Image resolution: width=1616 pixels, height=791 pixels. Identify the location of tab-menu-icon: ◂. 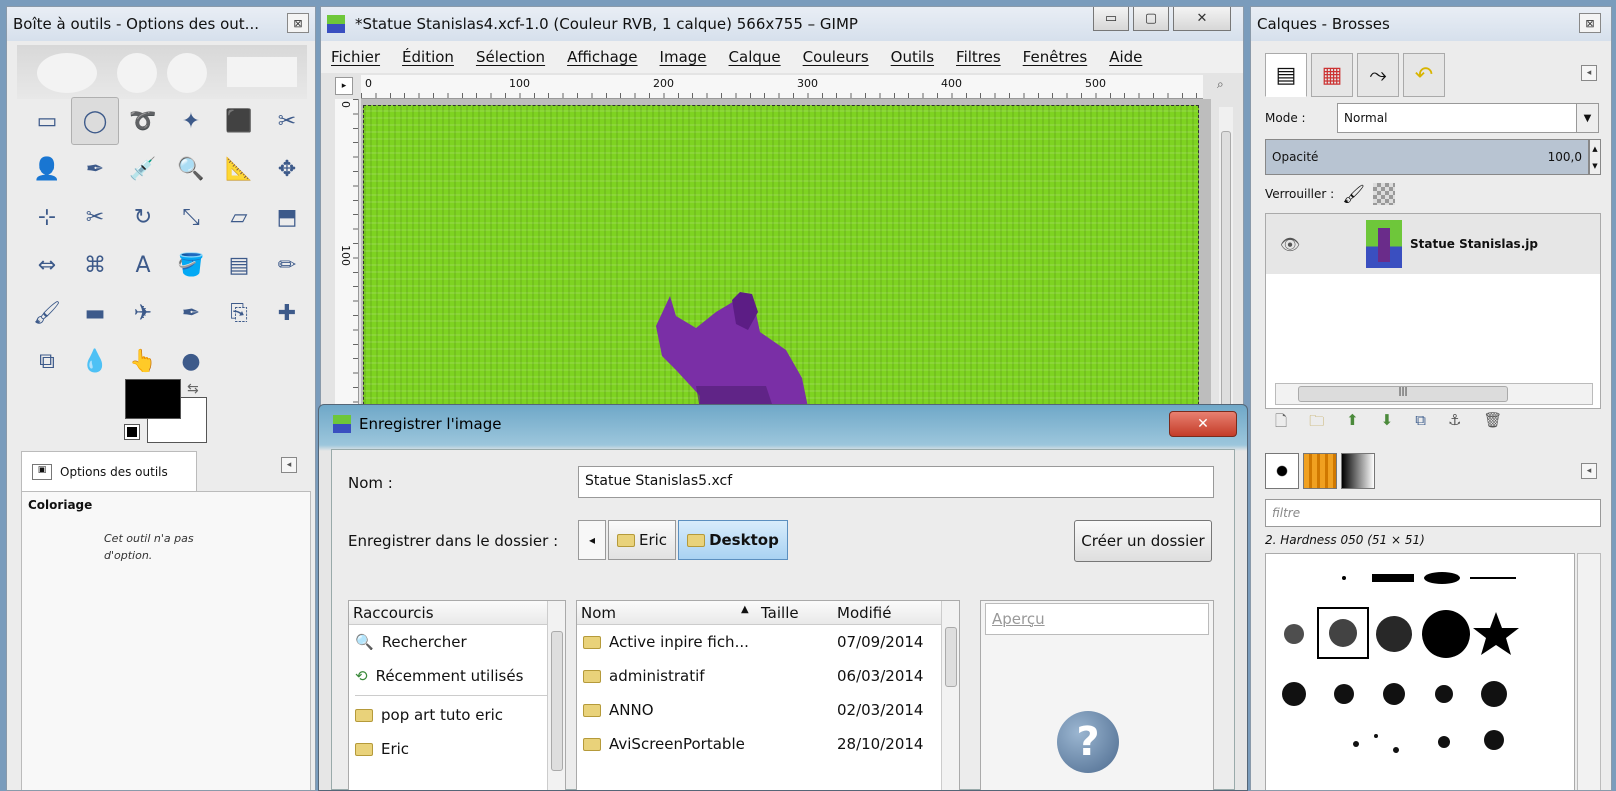
(289, 465).